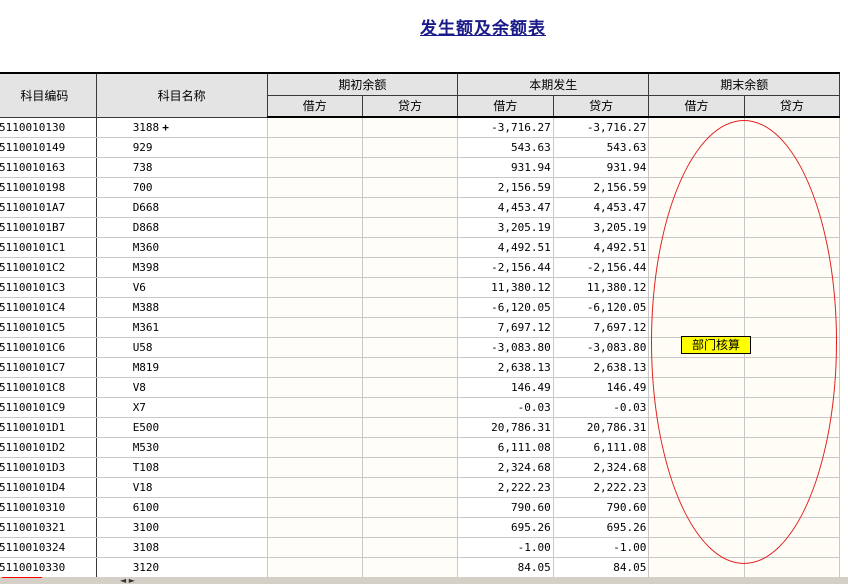  What do you see at coordinates (420, 527) in the screenshot?
I see `table-row: 5110010321 3100 695.26 695.26` at bounding box center [420, 527].